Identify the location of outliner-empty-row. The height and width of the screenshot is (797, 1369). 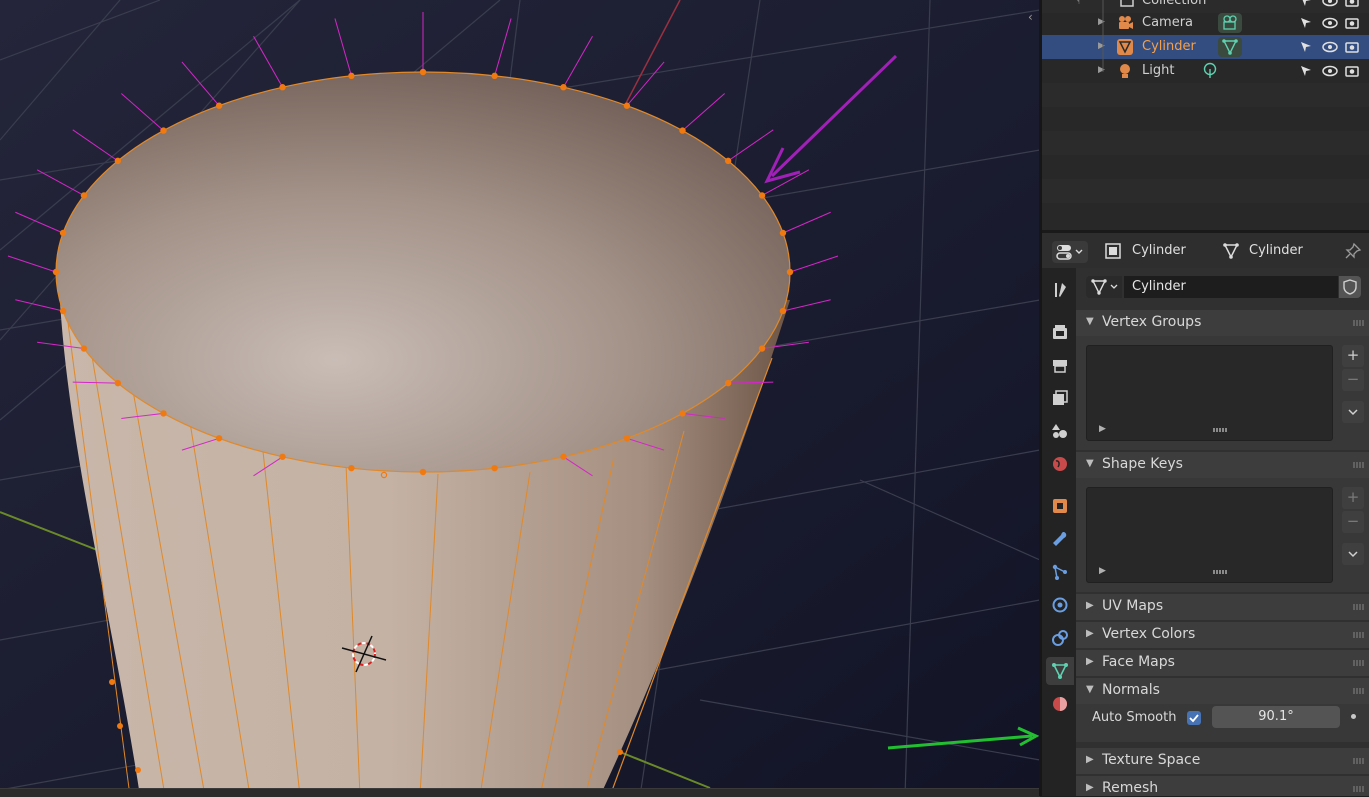
(1205, 191).